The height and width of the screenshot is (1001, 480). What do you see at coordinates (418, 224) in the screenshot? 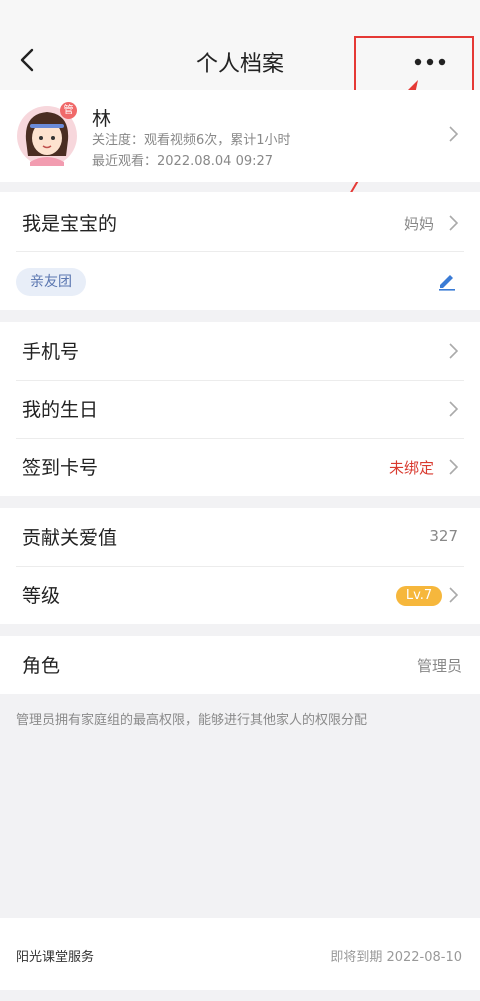
I see `relation-value: 妈妈` at bounding box center [418, 224].